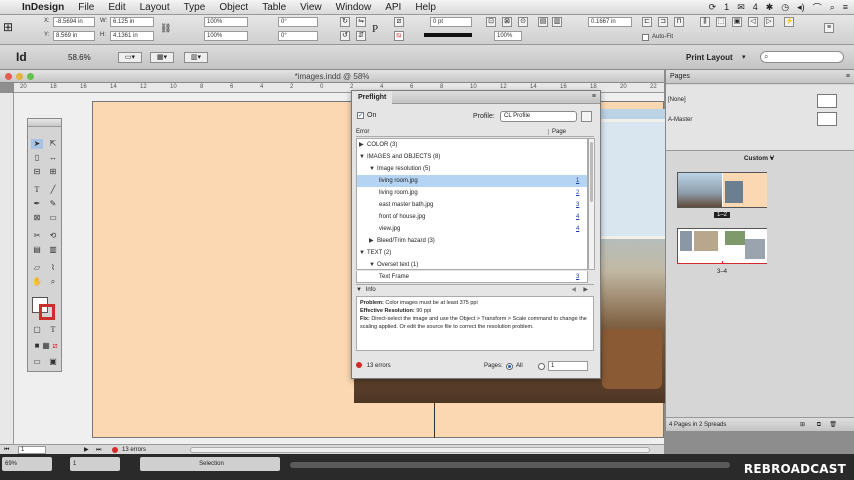  Describe the element at coordinates (298, 22) in the screenshot. I see `rotate-field: 0°` at that location.